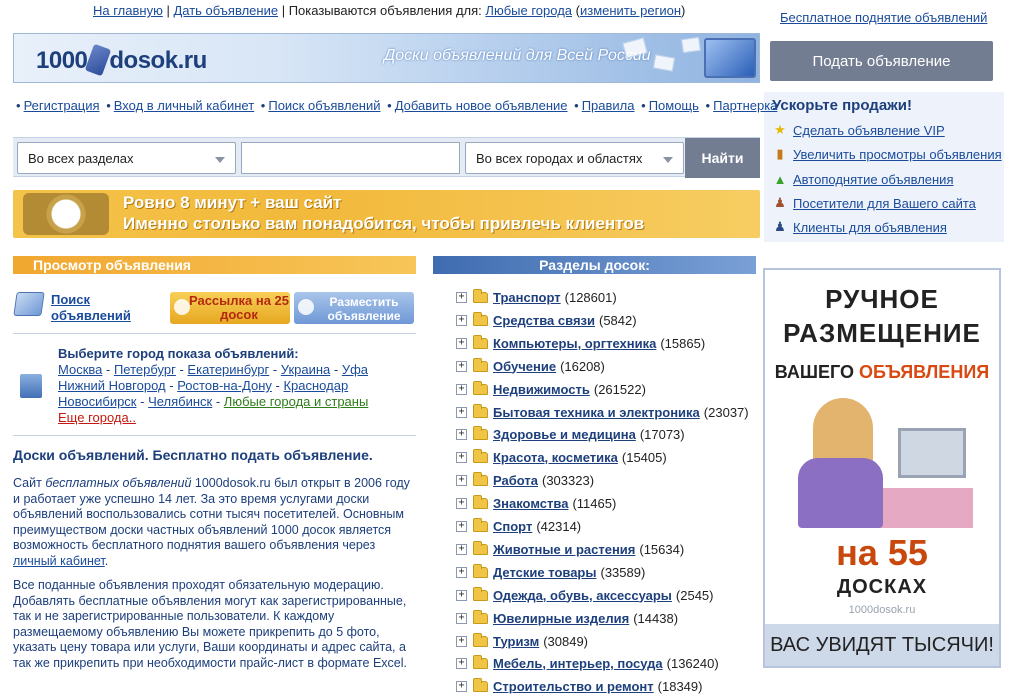  Describe the element at coordinates (873, 179) in the screenshot. I see `boost-item-label: Автоподнятие объявления` at that location.